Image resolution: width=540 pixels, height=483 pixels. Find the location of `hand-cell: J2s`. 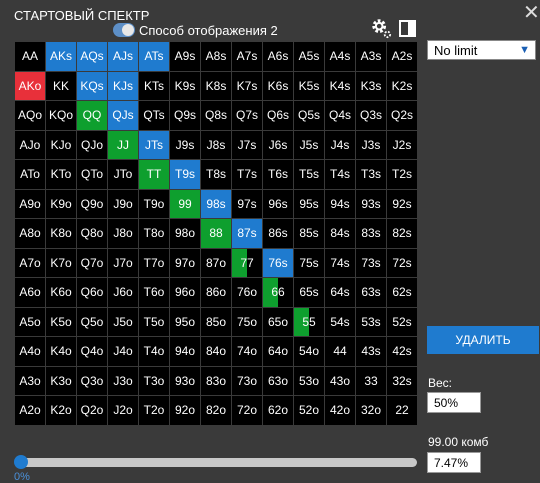

hand-cell: J2s is located at coordinates (402, 145).